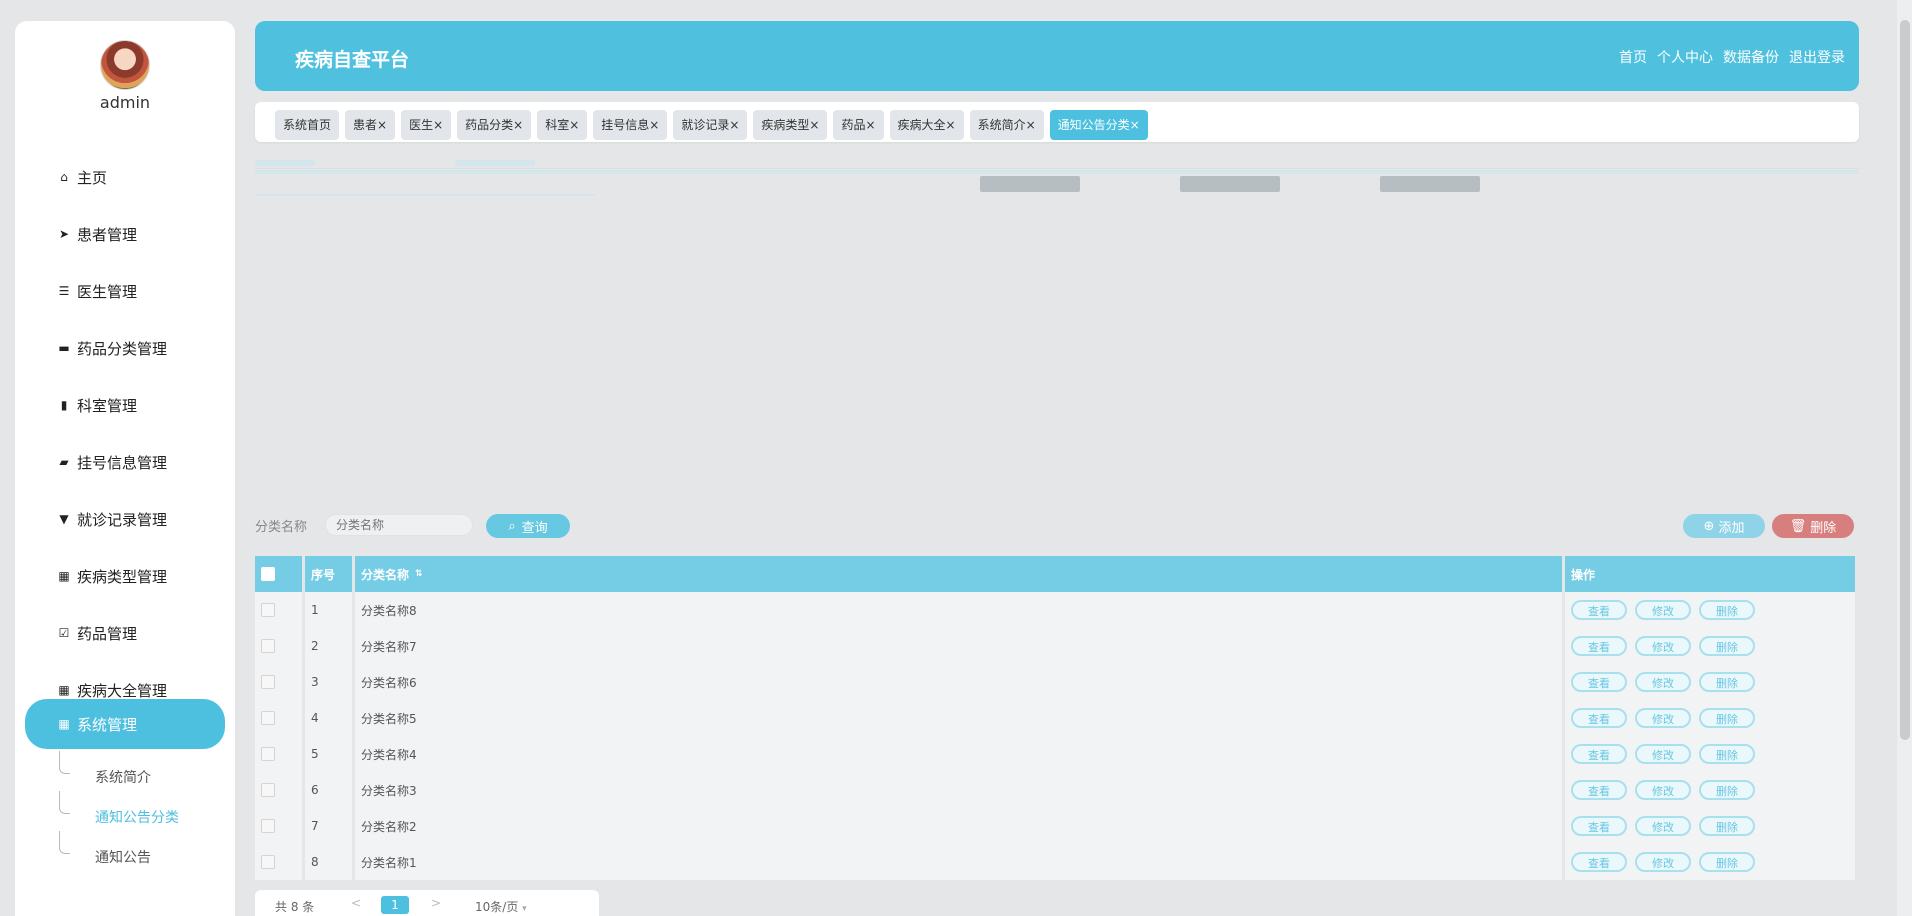 The width and height of the screenshot is (1912, 916). Describe the element at coordinates (307, 125) in the screenshot. I see `tab-system-home: 系统首页` at that location.